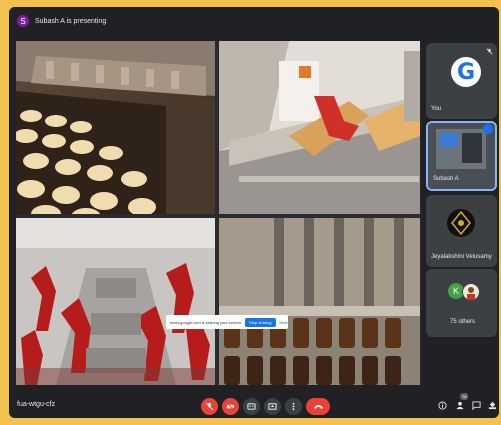 This screenshot has width=501, height=425. I want to click on activities-button, so click(492, 405).